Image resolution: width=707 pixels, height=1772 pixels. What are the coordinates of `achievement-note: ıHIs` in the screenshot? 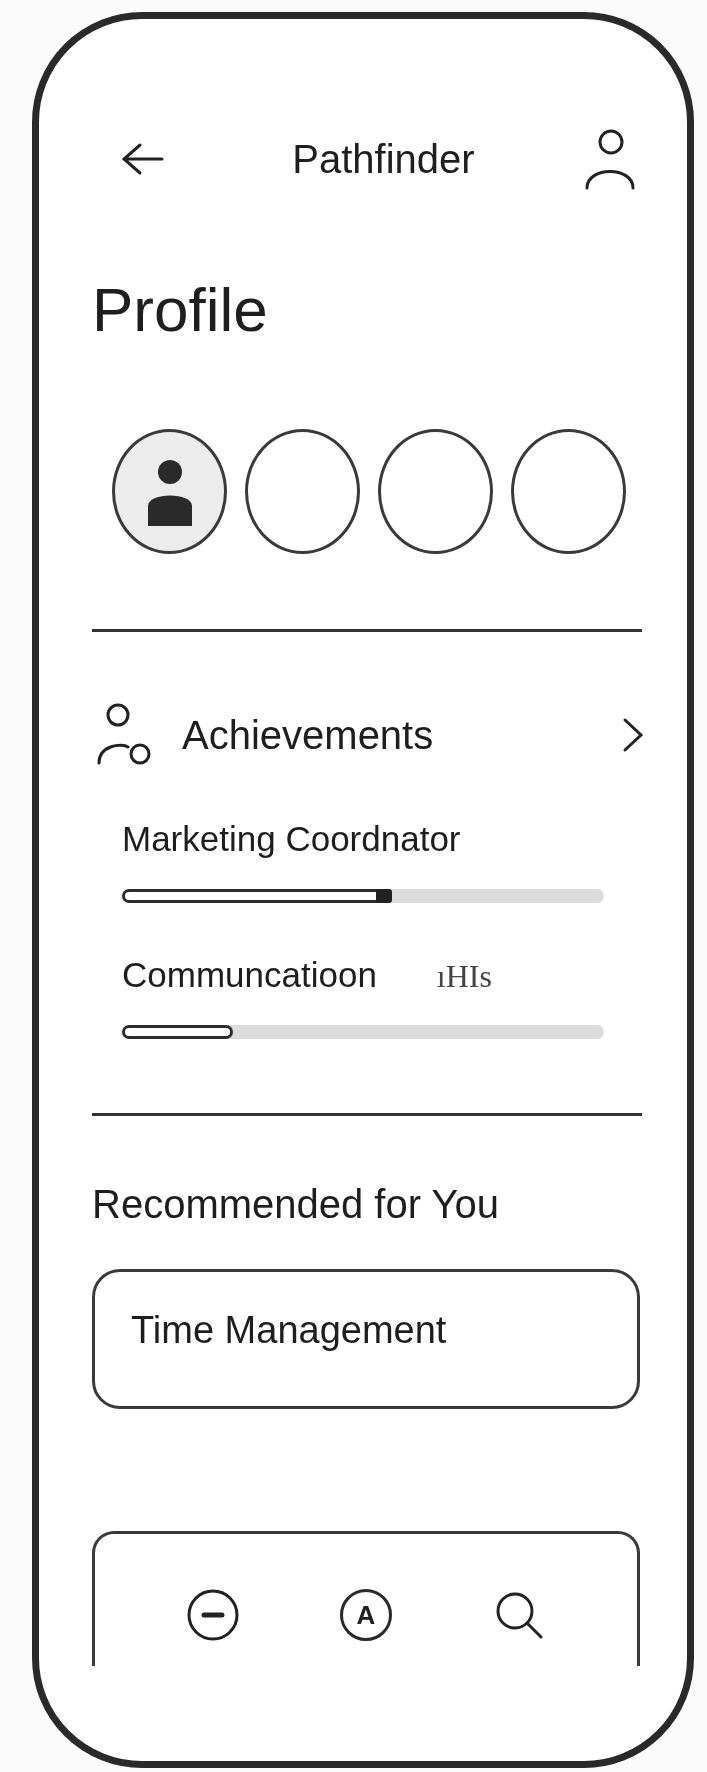 It's located at (464, 976).